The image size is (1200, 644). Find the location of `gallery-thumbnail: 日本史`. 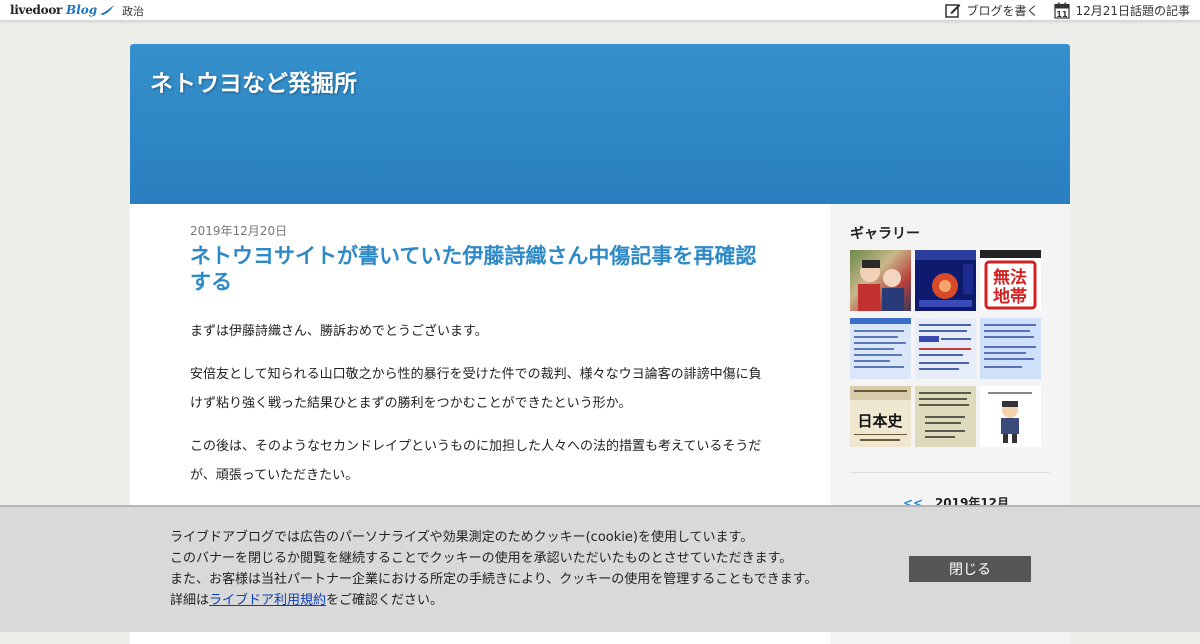

gallery-thumbnail: 日本史 is located at coordinates (880, 416).